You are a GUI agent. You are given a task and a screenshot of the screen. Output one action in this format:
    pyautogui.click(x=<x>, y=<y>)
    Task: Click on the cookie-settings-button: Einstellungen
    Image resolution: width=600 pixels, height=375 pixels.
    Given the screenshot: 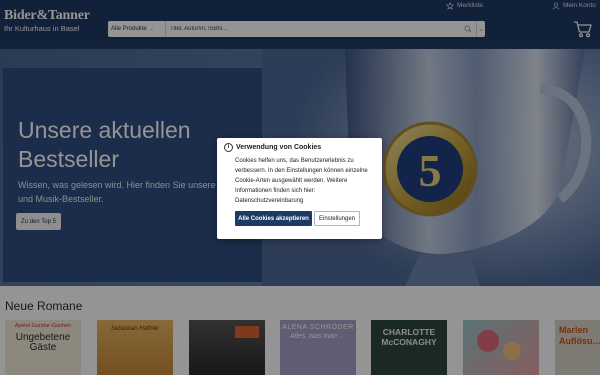 What is the action you would take?
    pyautogui.click(x=337, y=218)
    